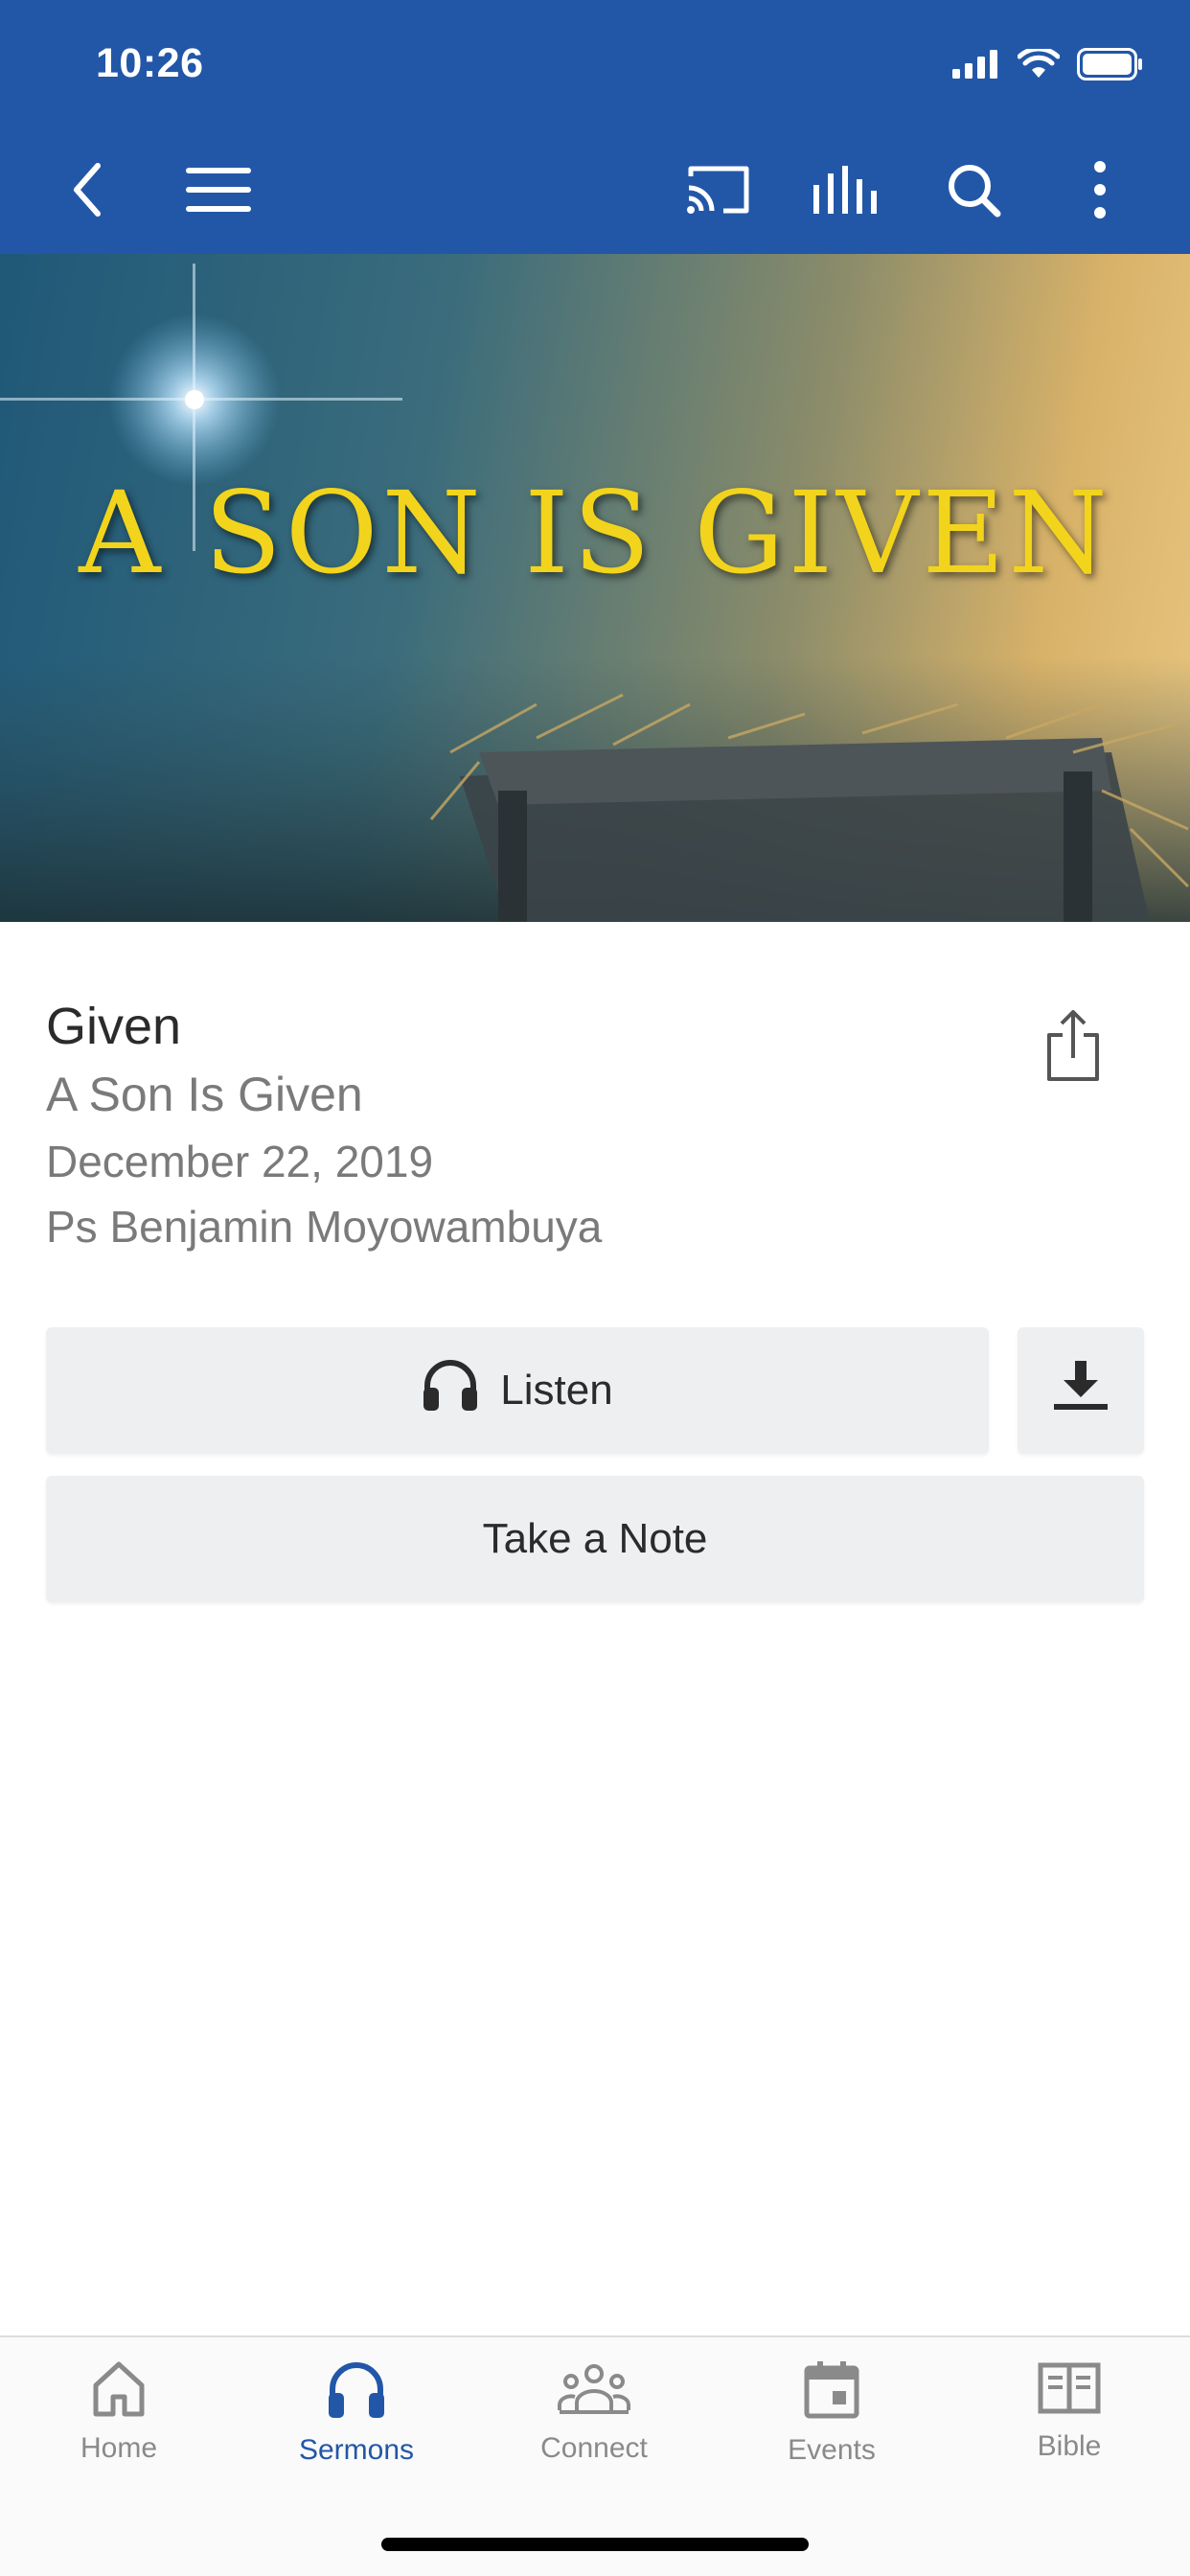 The image size is (1190, 2576). I want to click on equalizer-icon, so click(845, 191).